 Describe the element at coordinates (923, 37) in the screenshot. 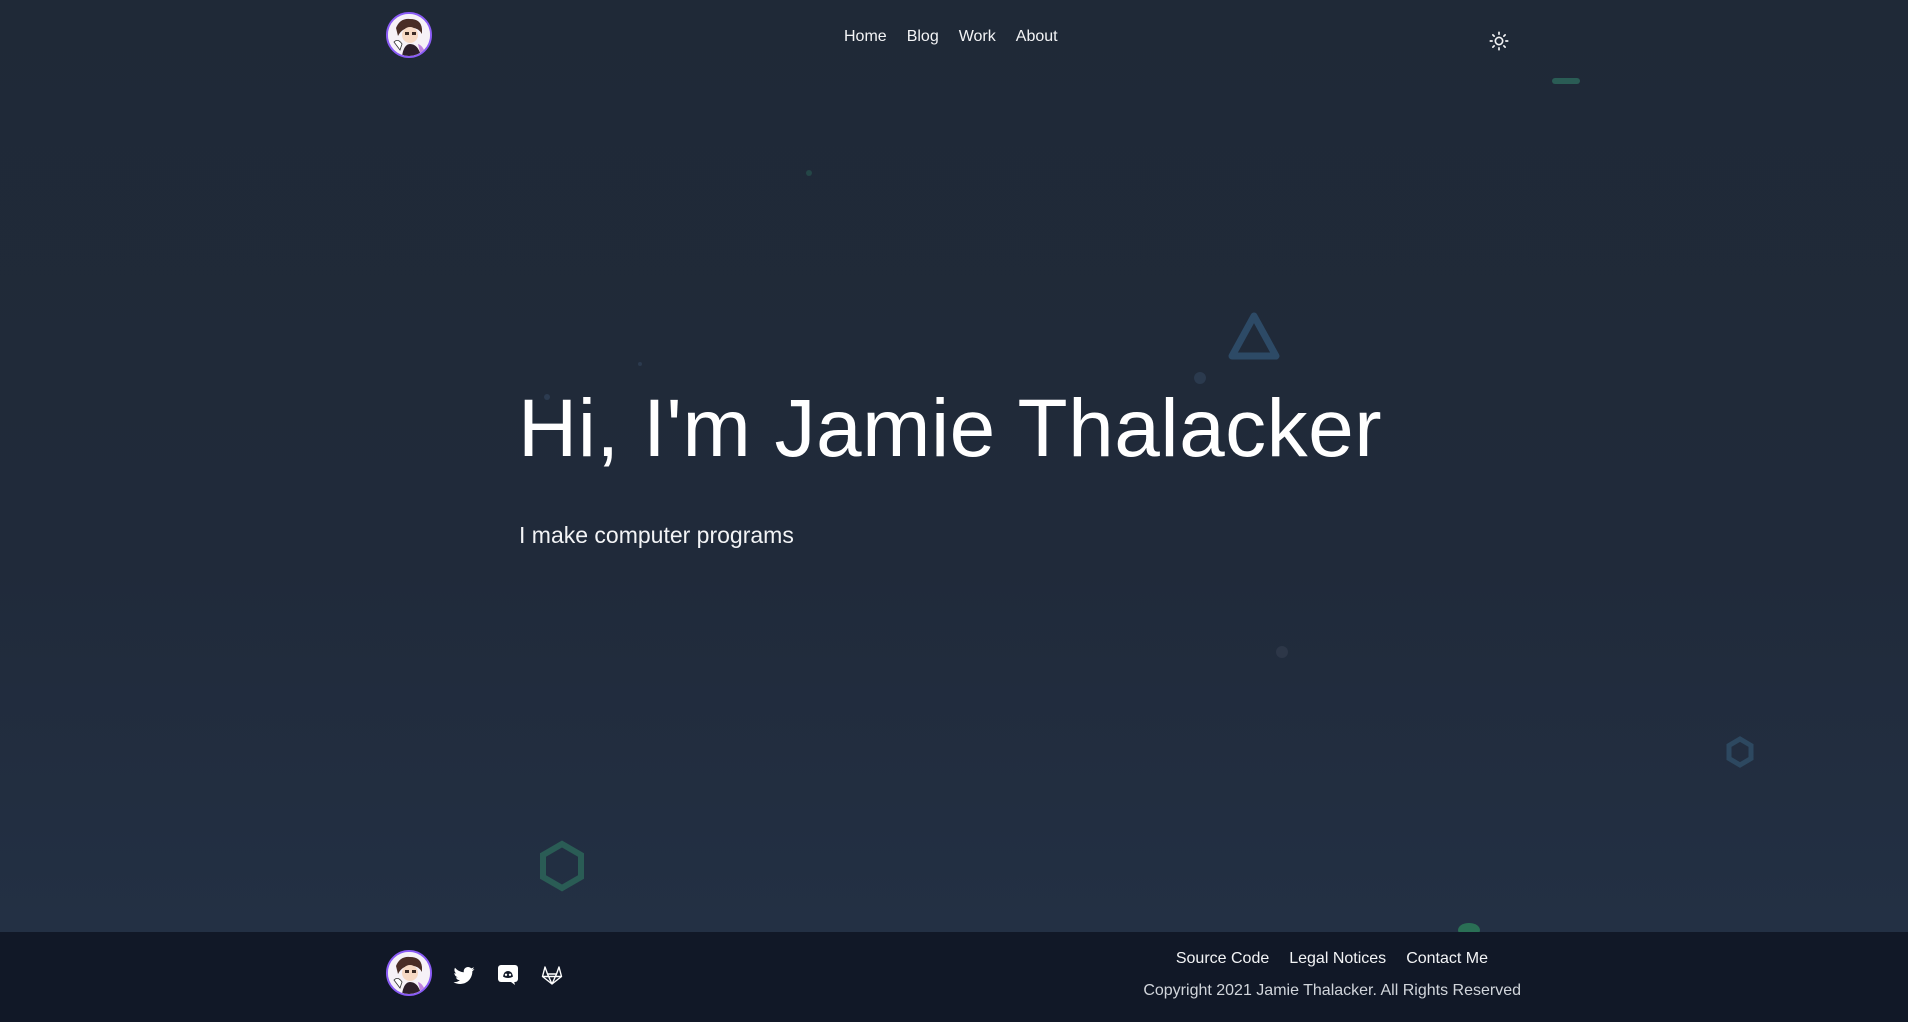

I see `nav-blog: Blog` at that location.